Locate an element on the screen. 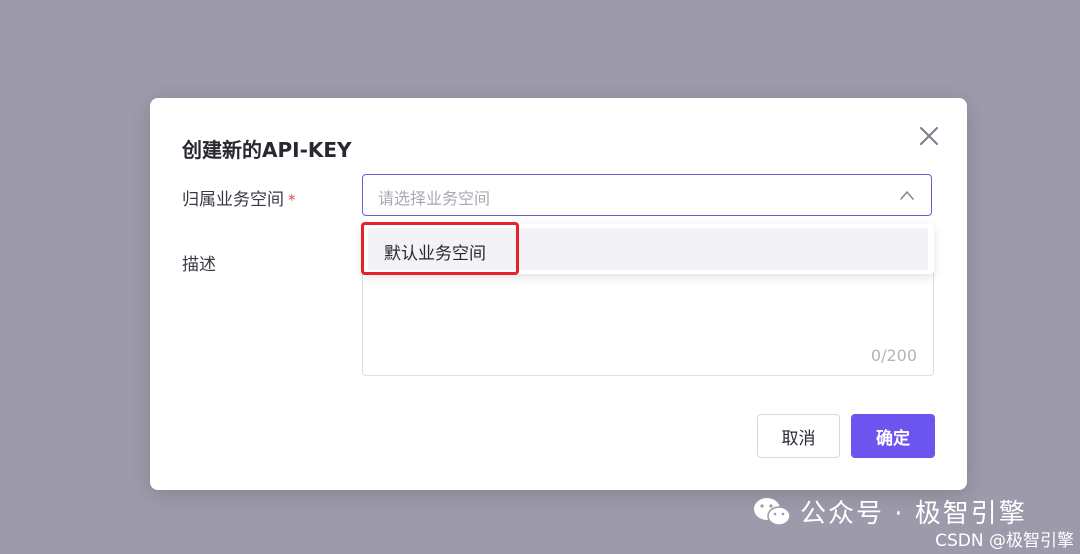  csdn-watermark: CSDN @极智引擎 is located at coordinates (1004, 541).